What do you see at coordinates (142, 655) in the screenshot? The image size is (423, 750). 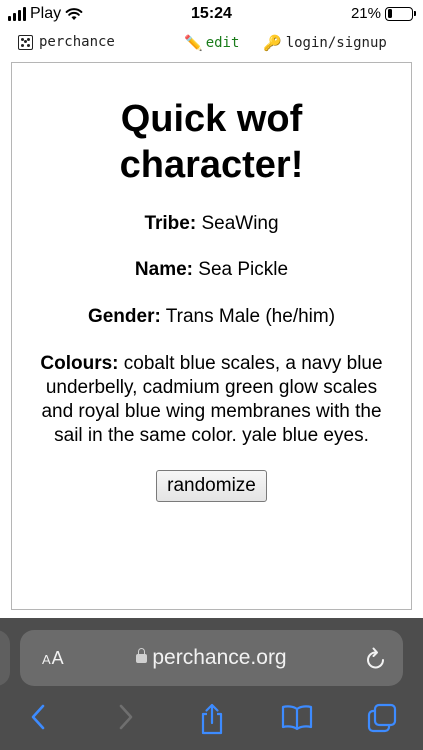 I see `lock-icon` at bounding box center [142, 655].